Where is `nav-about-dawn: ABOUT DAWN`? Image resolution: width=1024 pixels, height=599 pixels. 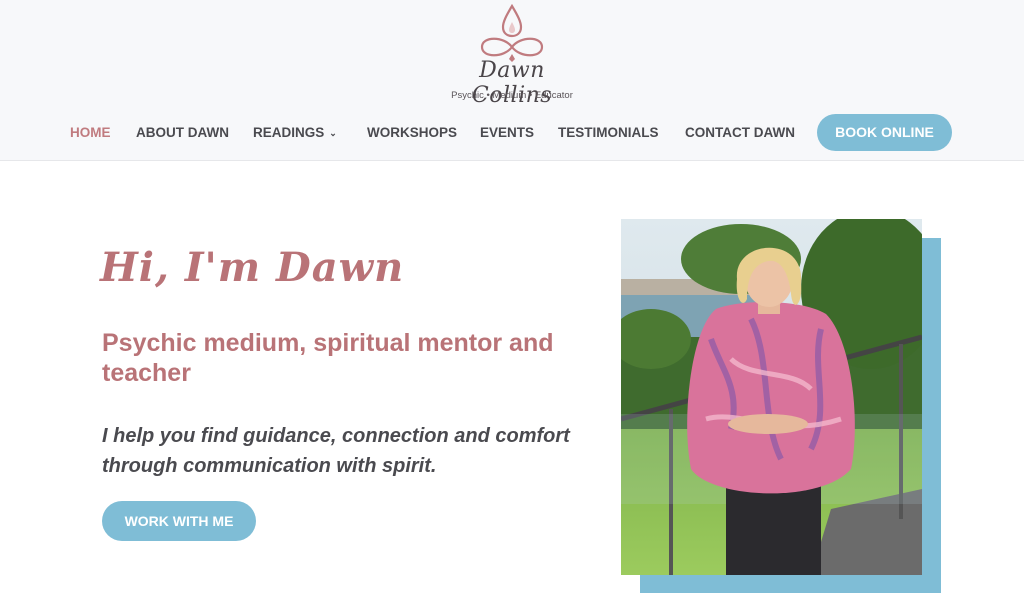 nav-about-dawn: ABOUT DAWN is located at coordinates (182, 132).